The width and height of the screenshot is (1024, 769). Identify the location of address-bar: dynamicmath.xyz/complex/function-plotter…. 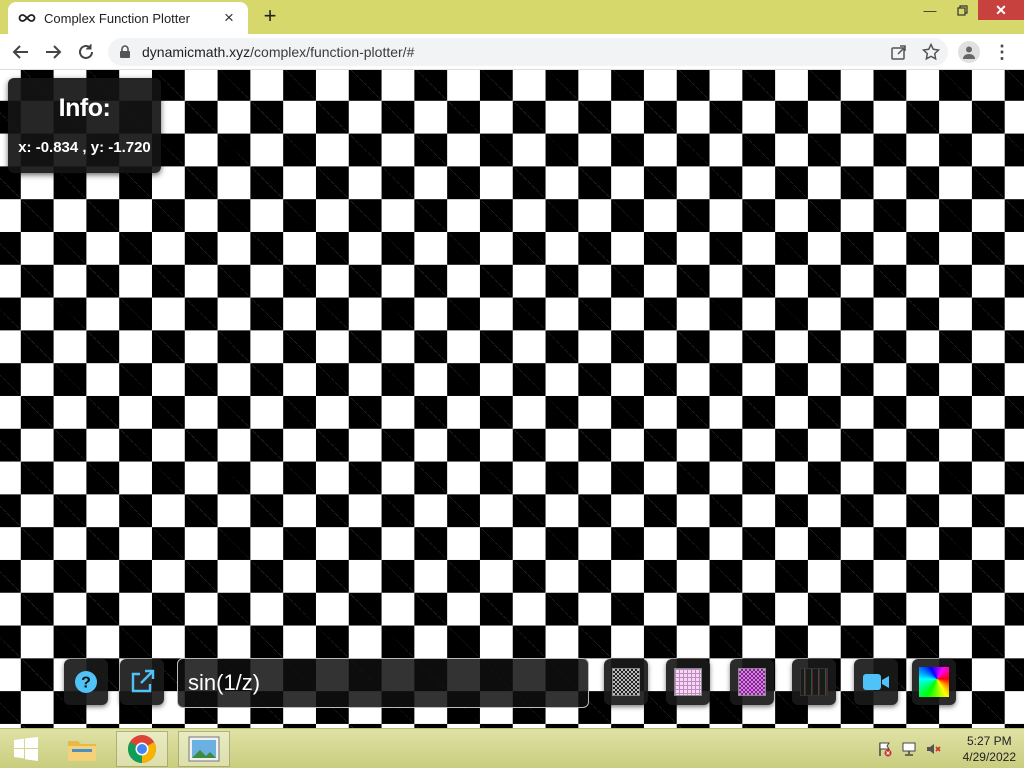
(528, 52).